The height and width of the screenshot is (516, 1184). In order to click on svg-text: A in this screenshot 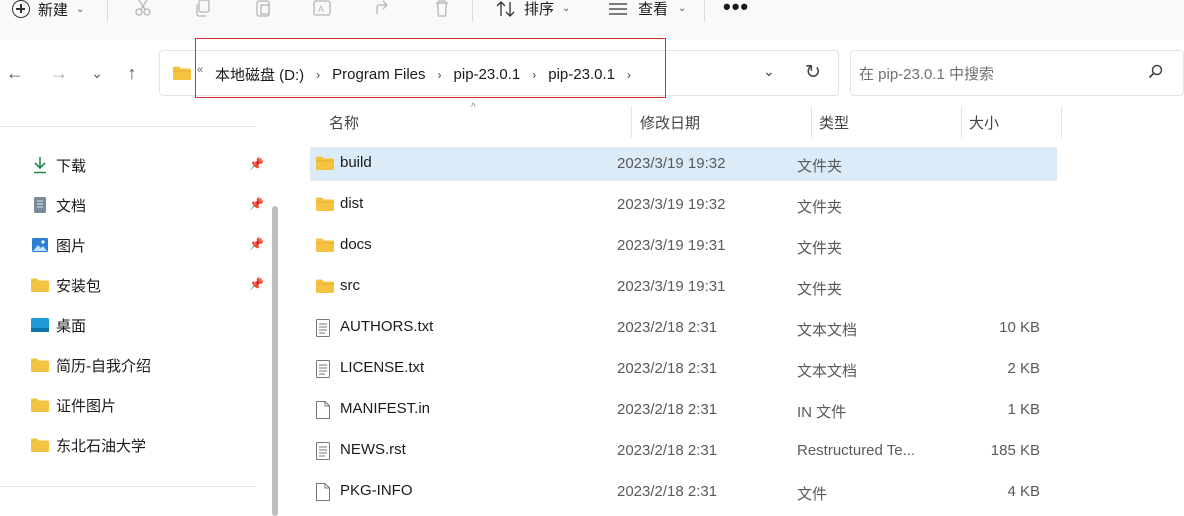, I will do `click(321, 9)`.